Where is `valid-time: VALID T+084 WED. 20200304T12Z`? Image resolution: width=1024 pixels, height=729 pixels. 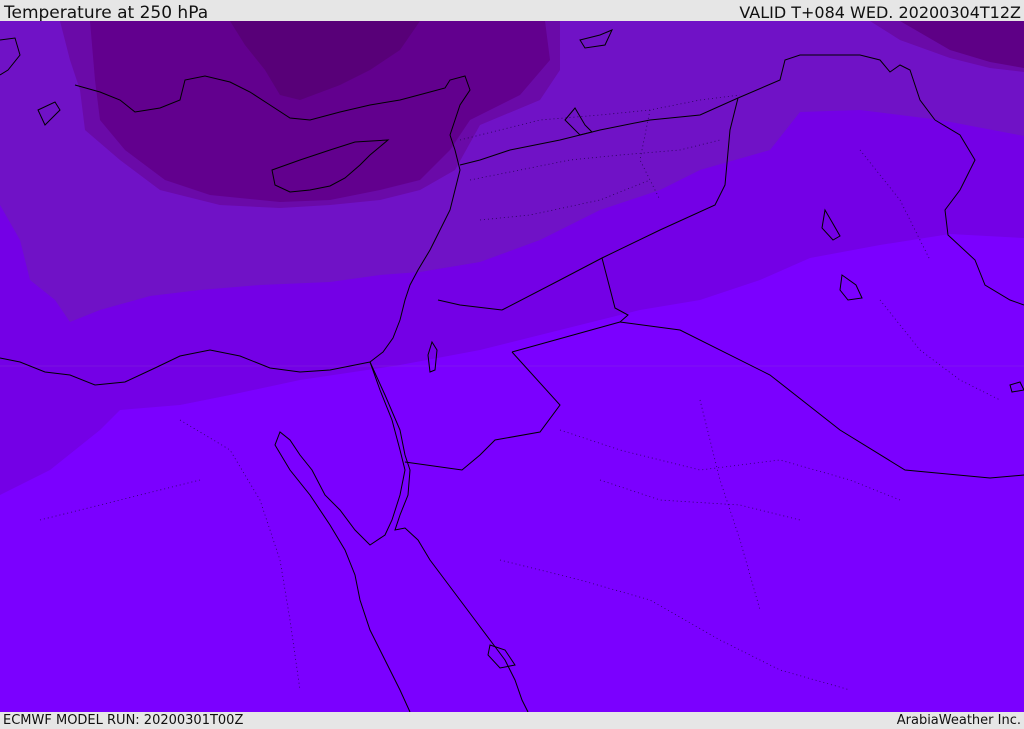 valid-time: VALID T+084 WED. 20200304T12Z is located at coordinates (880, 12).